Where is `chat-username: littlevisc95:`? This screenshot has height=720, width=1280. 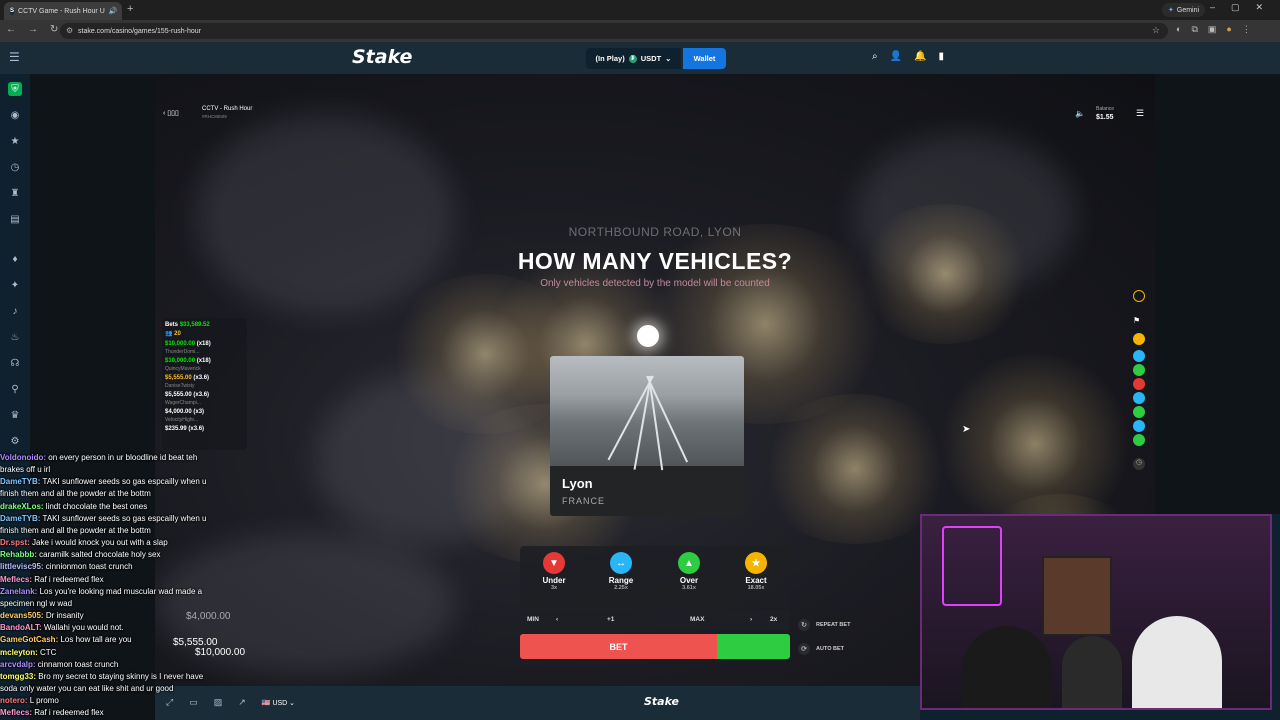
chat-username: littlevisc95: is located at coordinates (22, 566).